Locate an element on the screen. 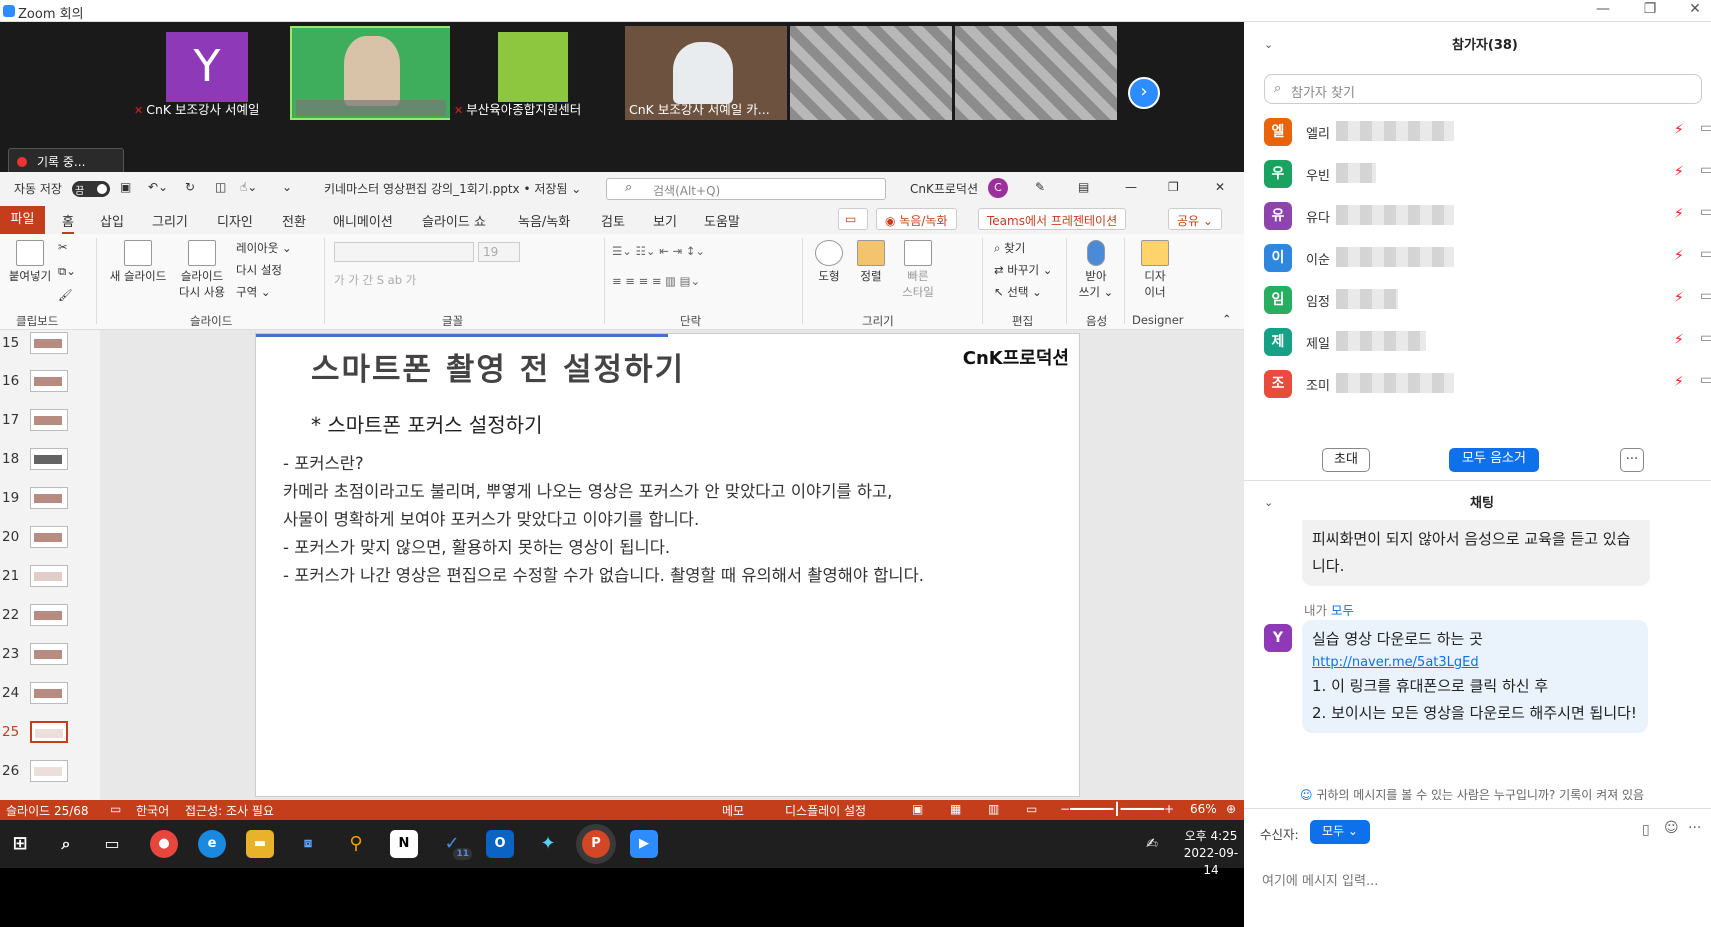 The width and height of the screenshot is (1711, 927). search-input: ⌕ 검색(Alt+Q) is located at coordinates (746, 189).